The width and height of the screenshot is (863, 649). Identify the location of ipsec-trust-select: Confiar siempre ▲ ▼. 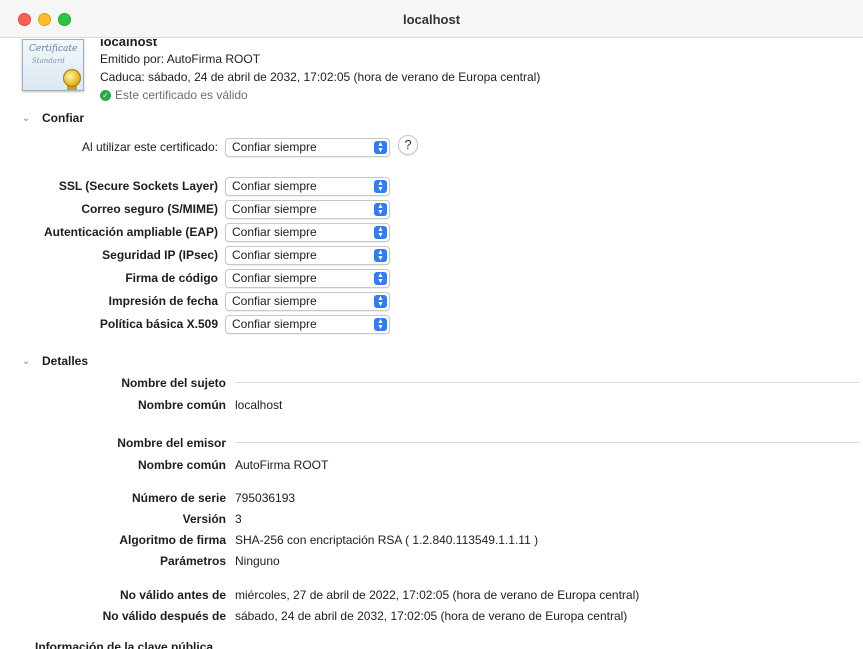
(307, 255).